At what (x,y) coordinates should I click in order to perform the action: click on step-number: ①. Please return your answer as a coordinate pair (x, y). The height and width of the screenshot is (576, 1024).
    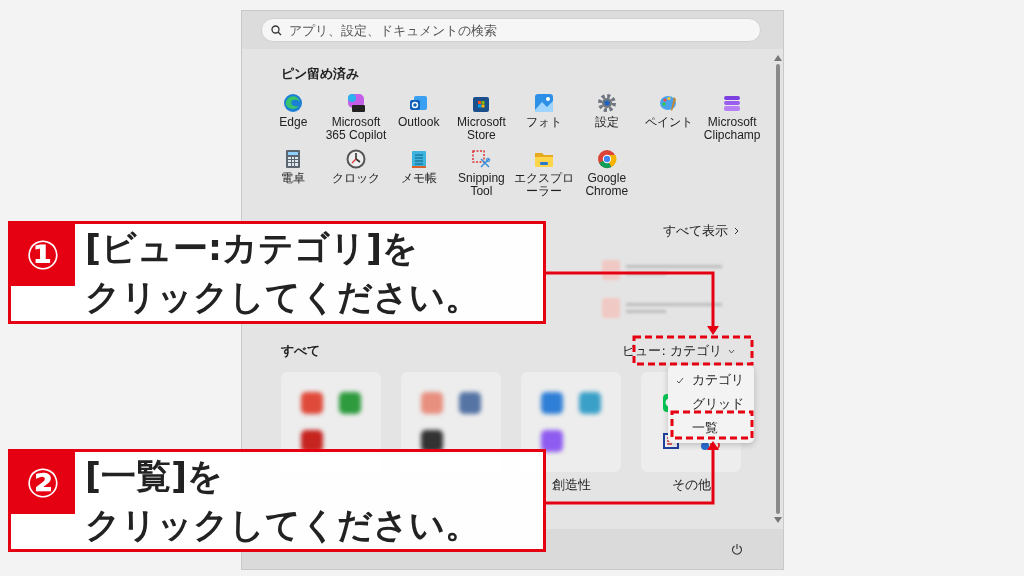
    Looking at the image, I should click on (43, 255).